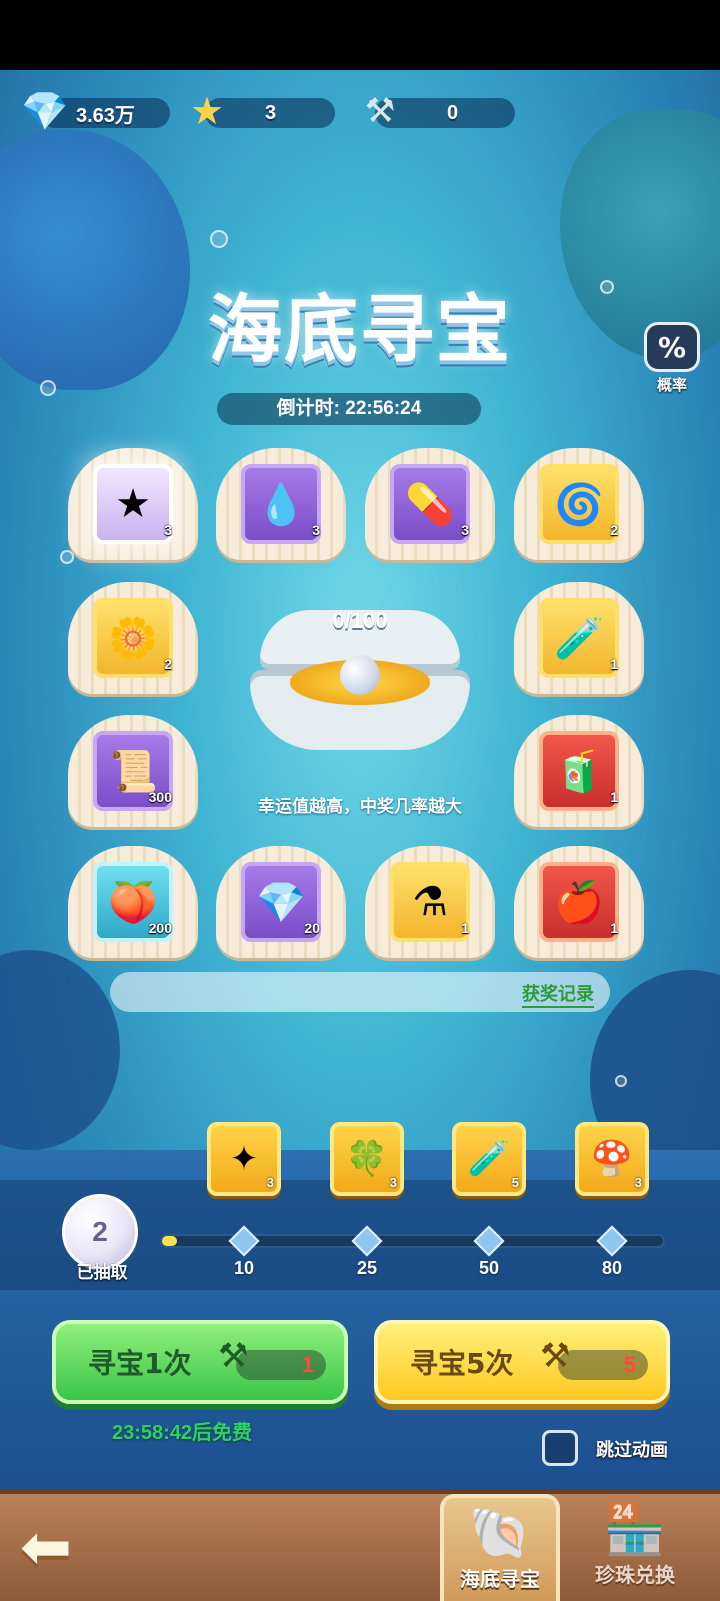 The height and width of the screenshot is (1601, 720). What do you see at coordinates (307, 1364) in the screenshot?
I see `draw-once-cost-value: 1` at bounding box center [307, 1364].